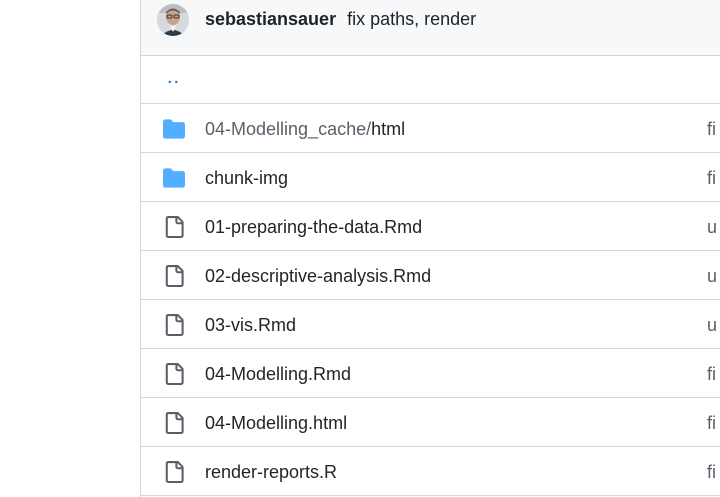 This screenshot has height=497, width=720. I want to click on file-name-link: 03-vis.Rmd, so click(250, 325).